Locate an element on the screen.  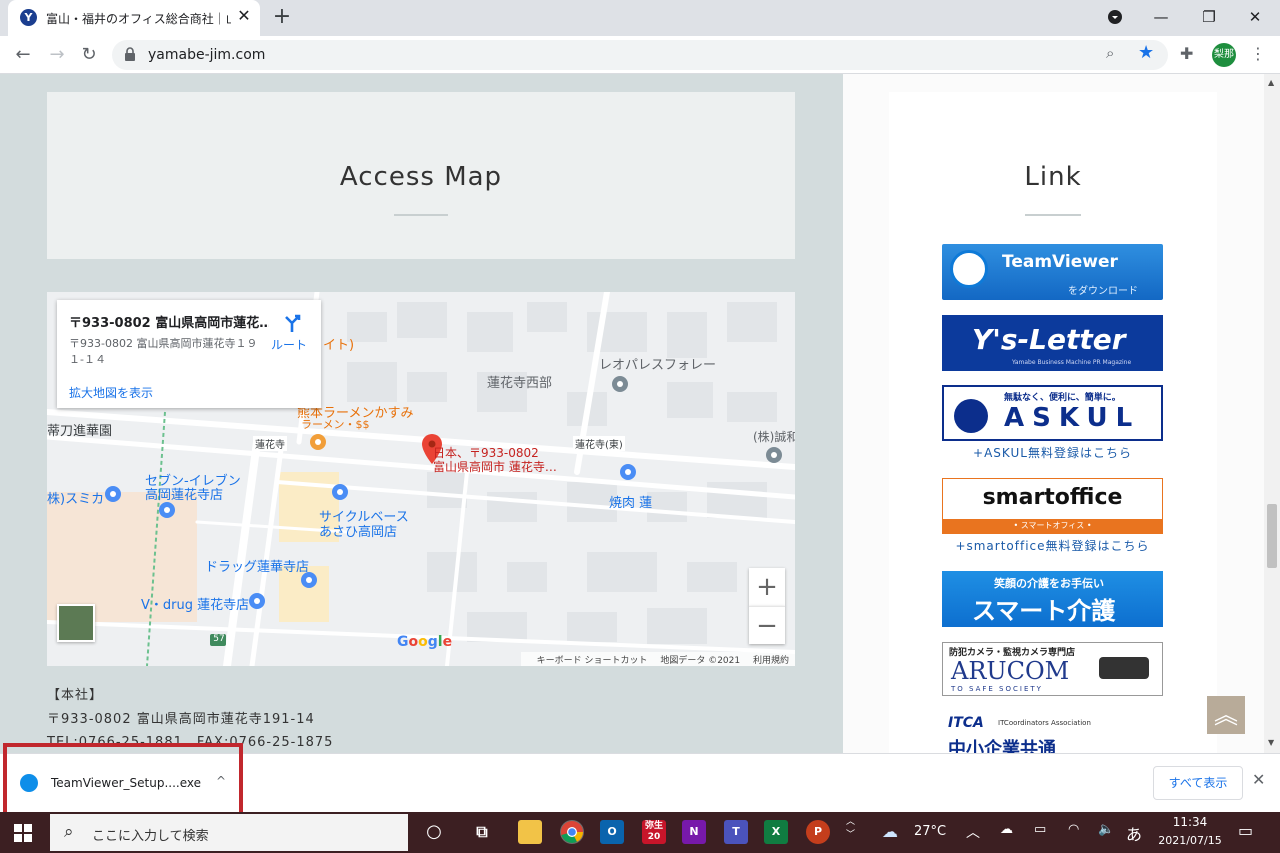
browser-tab: Y 富山・福井のオフィス総合商社｜山辺 ✕ is located at coordinates (134, 18).